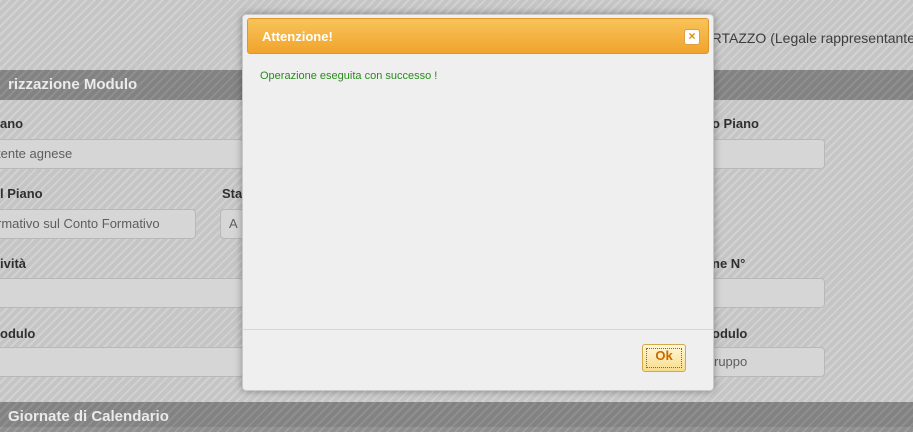 This screenshot has height=432, width=913. What do you see at coordinates (478, 359) in the screenshot?
I see `dialog-footer: Ok` at bounding box center [478, 359].